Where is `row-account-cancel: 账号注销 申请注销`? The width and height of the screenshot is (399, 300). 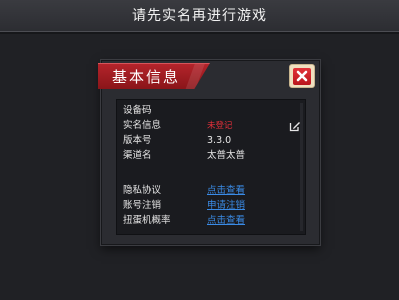 row-account-cancel: 账号注销 申请注销 is located at coordinates (213, 206).